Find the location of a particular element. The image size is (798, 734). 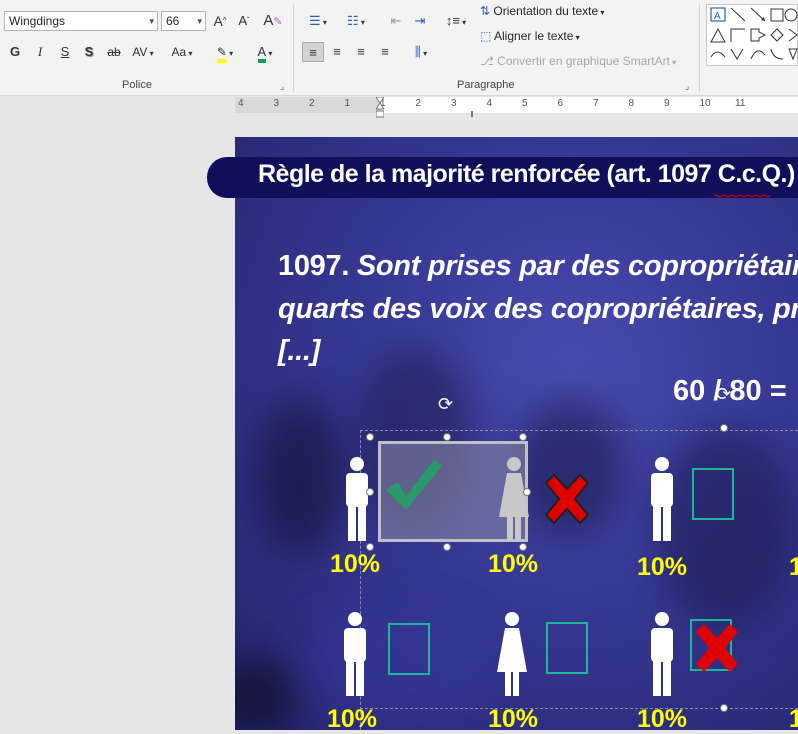

increase-indent-button: ⇥ is located at coordinates (420, 21).